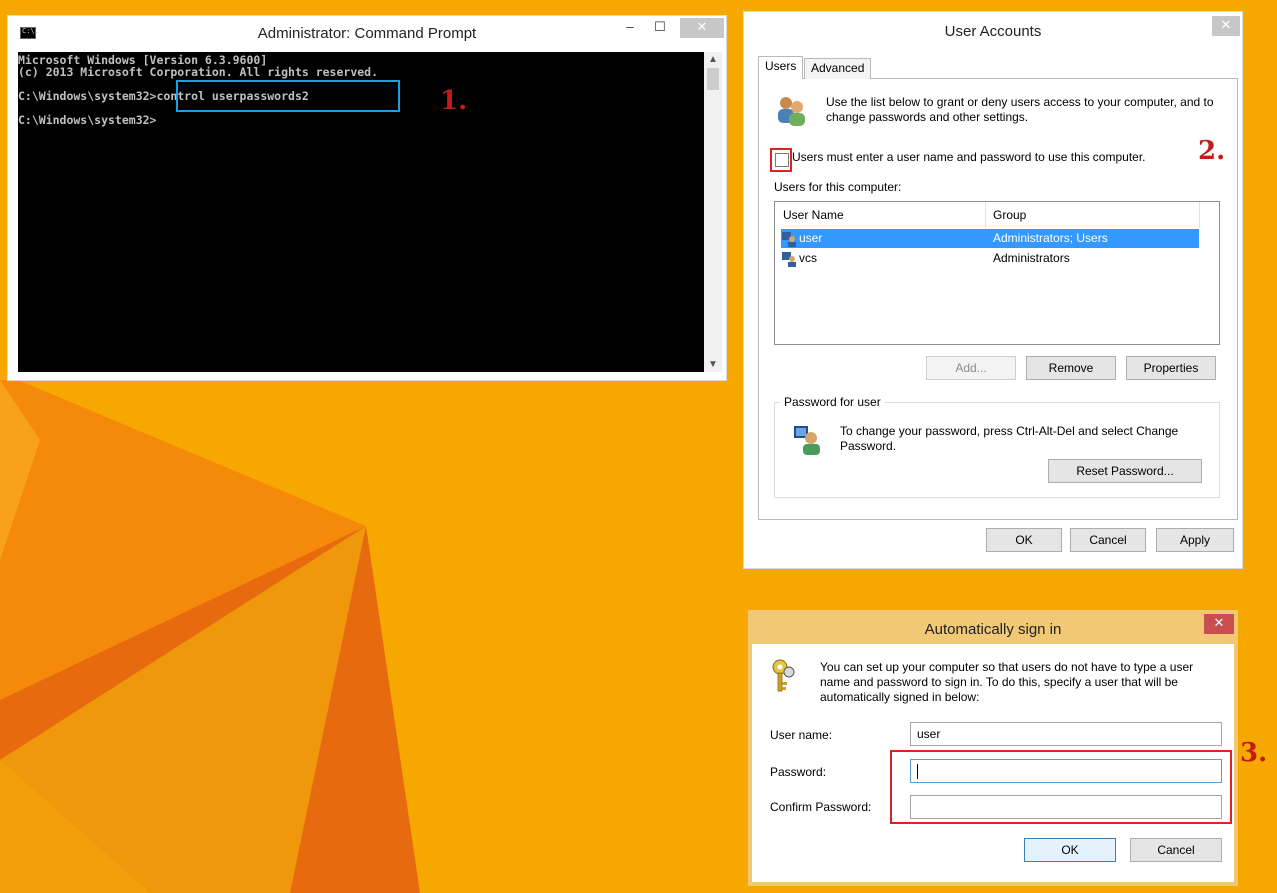 The image size is (1277, 893). What do you see at coordinates (813, 215) in the screenshot?
I see `column-header-username: User Name` at bounding box center [813, 215].